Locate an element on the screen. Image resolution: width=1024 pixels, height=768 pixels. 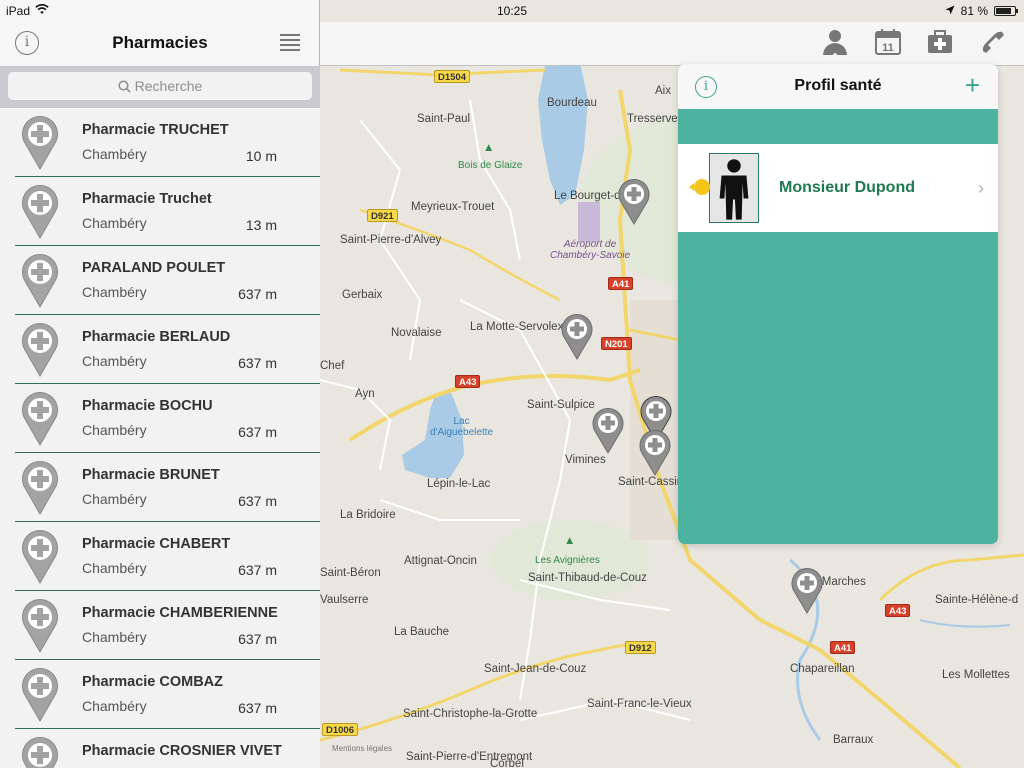
calendar-icon: 11 is located at coordinates (888, 42).